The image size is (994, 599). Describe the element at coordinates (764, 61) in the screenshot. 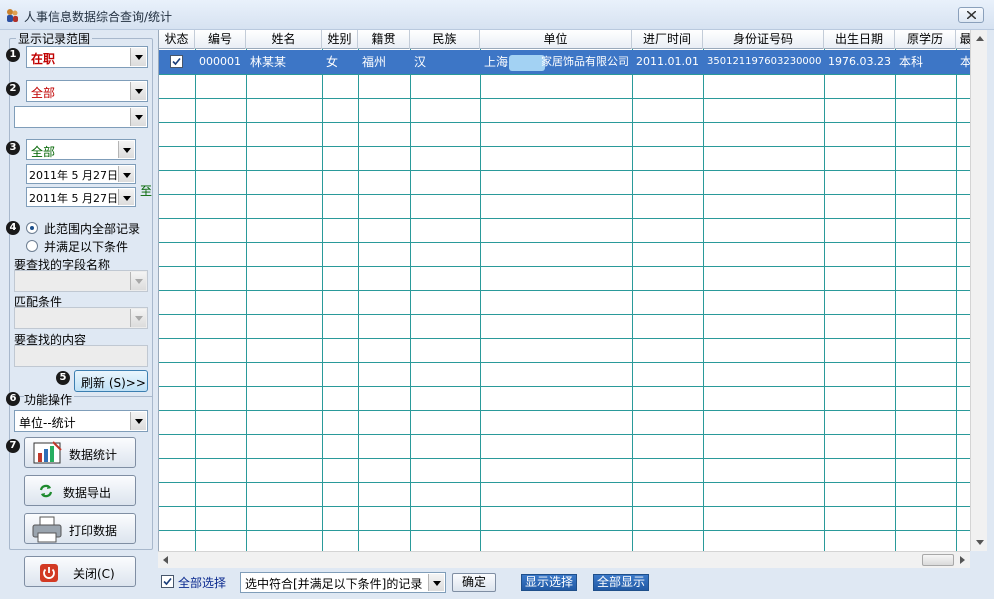

I see `cell-id-number: 350121197603230000` at that location.